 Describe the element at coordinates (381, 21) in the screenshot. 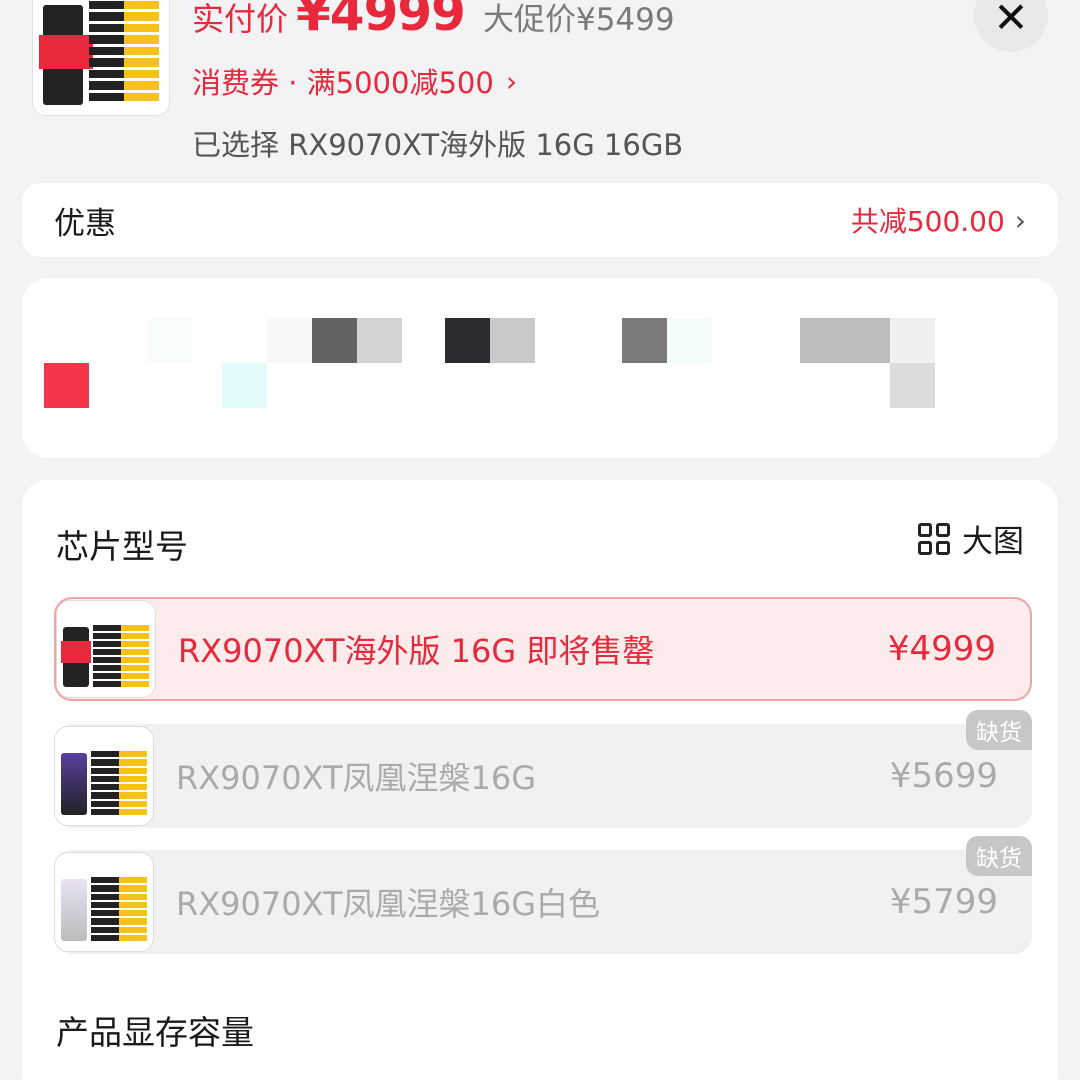

I see `price-value: ¥4999` at that location.